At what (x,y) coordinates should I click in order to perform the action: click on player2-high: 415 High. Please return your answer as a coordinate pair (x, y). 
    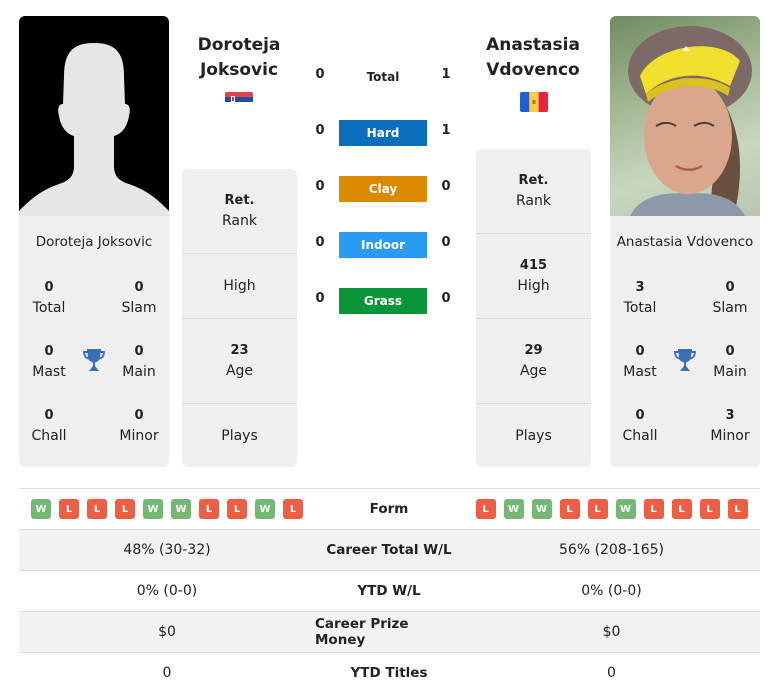
    Looking at the image, I should click on (533, 276).